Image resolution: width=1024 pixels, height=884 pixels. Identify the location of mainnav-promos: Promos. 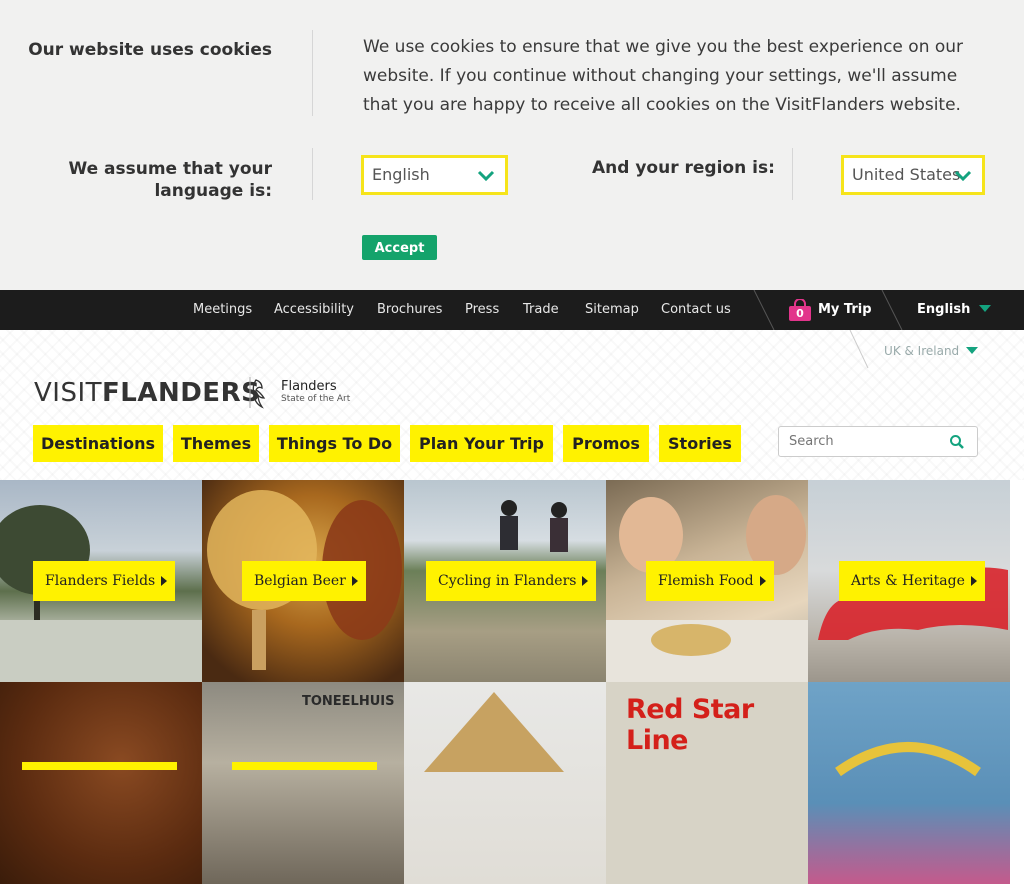
(606, 443).